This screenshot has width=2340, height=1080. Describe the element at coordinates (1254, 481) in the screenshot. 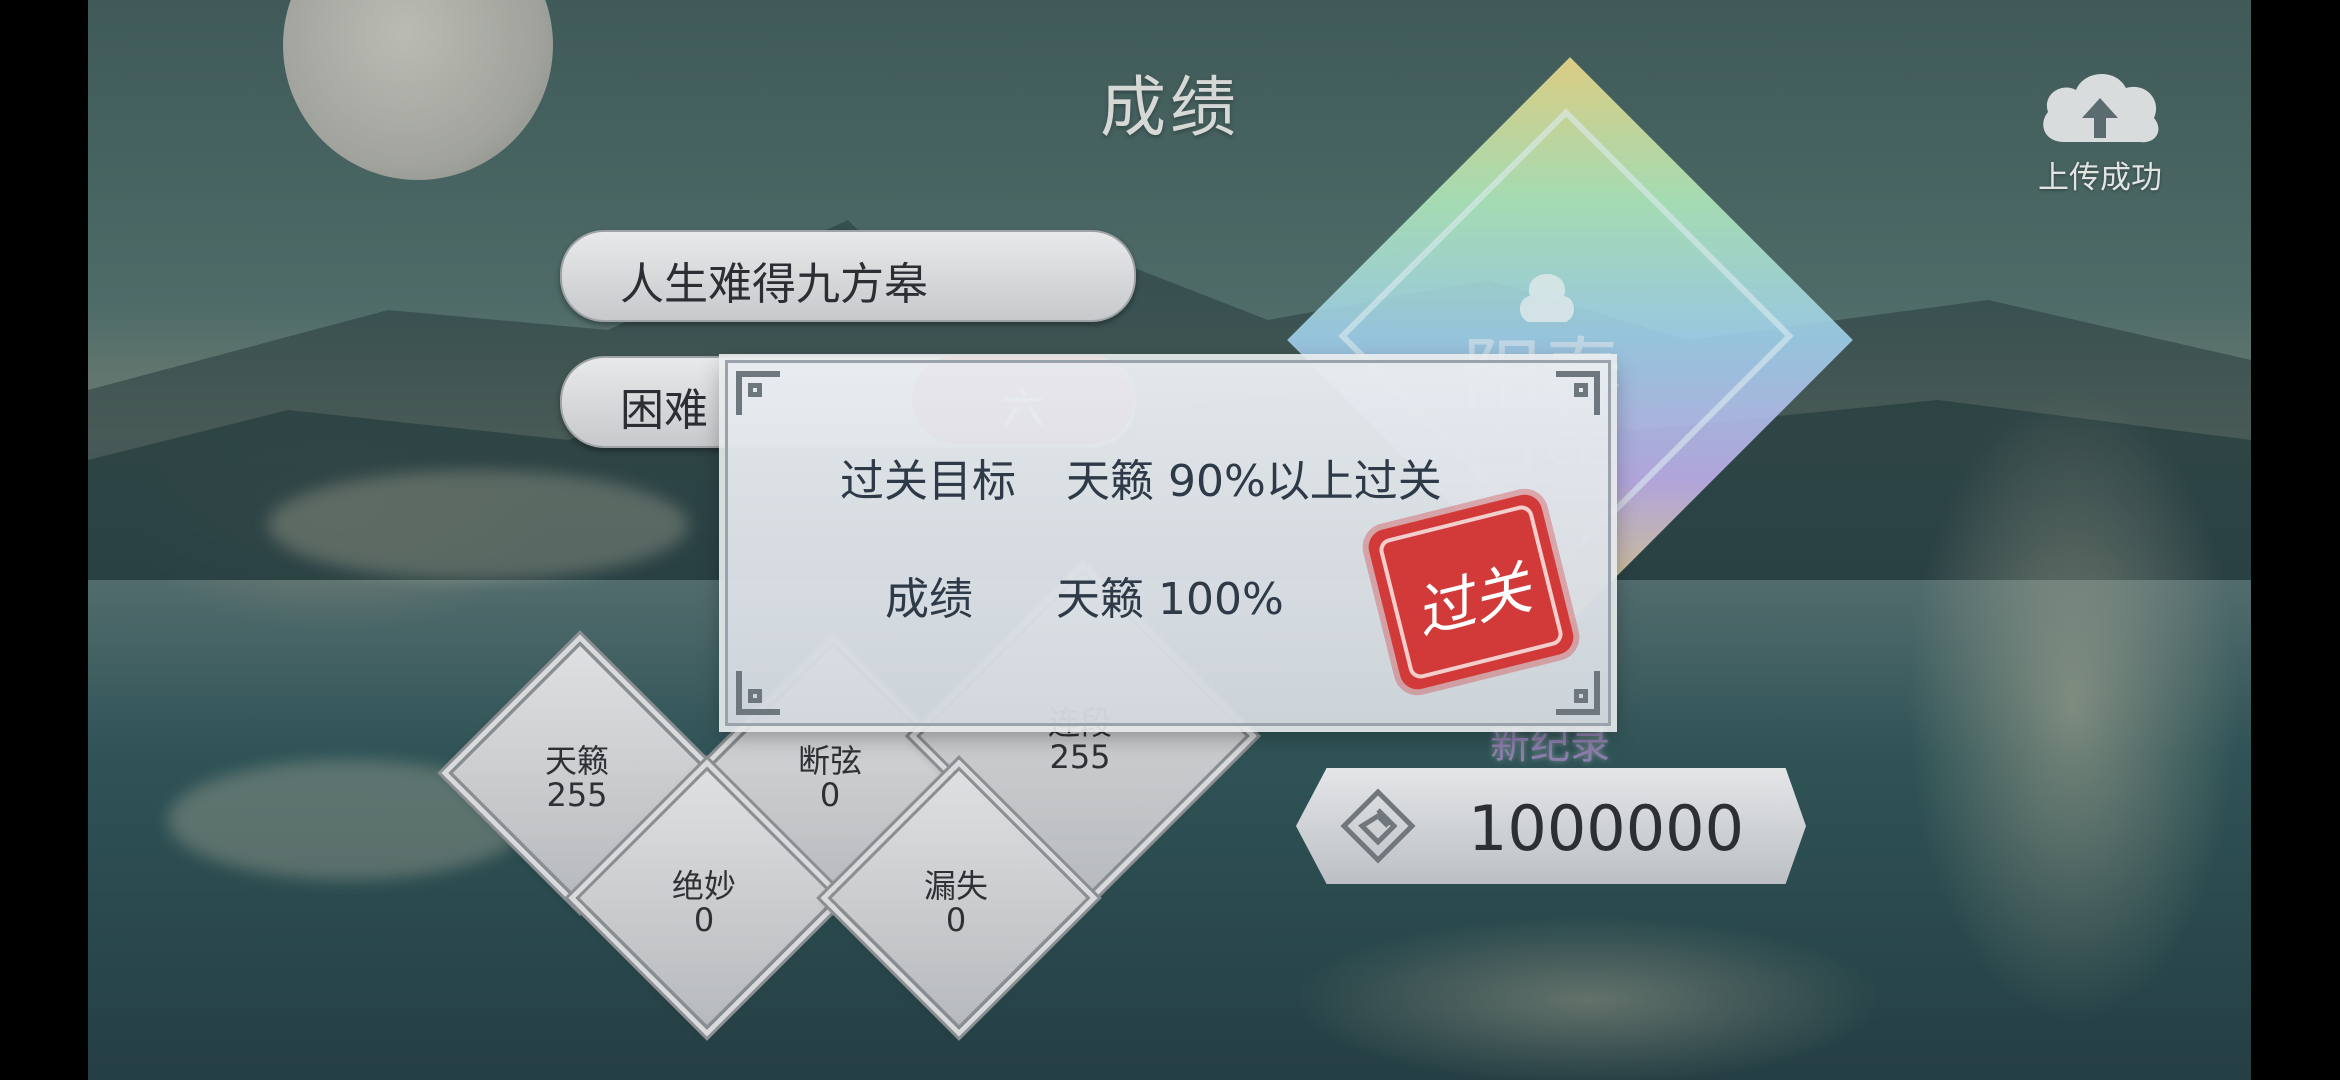

I see `goal-value: 天籁 90%以上过关` at that location.